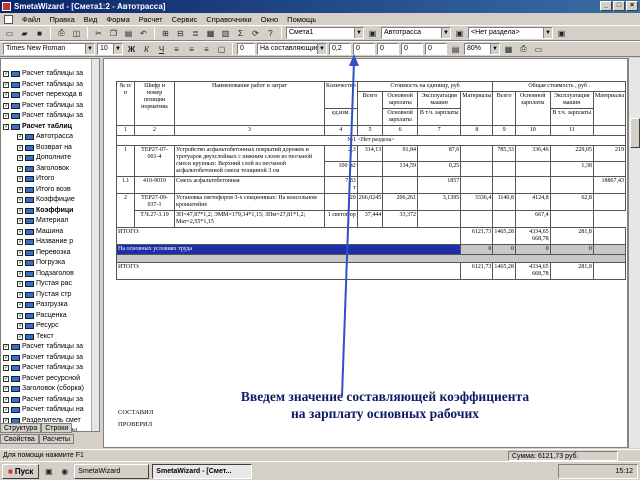  Describe the element at coordinates (388, 49) in the screenshot. I see `coef-field-3: 0` at that location.